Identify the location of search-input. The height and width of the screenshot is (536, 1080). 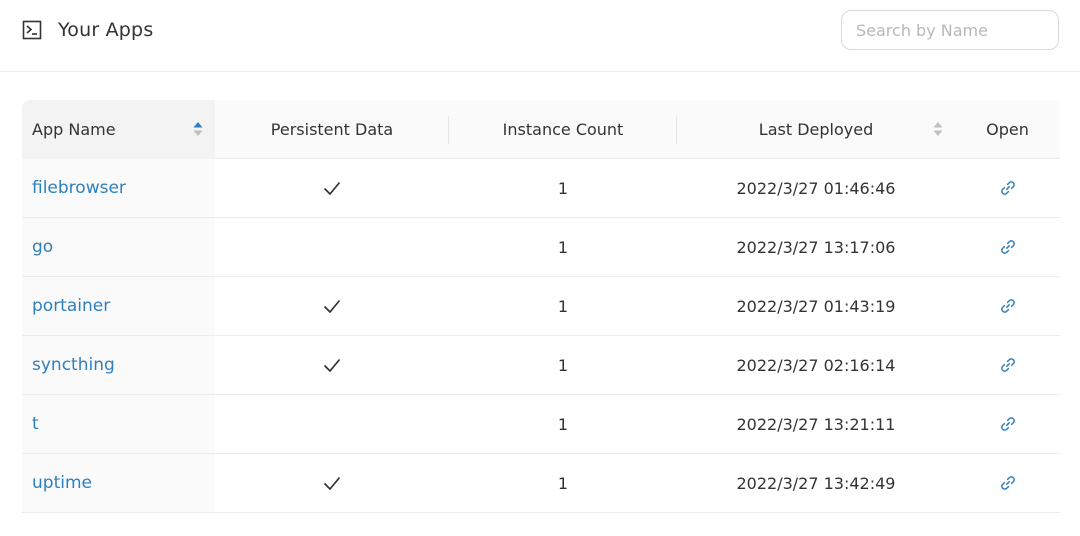
(950, 30).